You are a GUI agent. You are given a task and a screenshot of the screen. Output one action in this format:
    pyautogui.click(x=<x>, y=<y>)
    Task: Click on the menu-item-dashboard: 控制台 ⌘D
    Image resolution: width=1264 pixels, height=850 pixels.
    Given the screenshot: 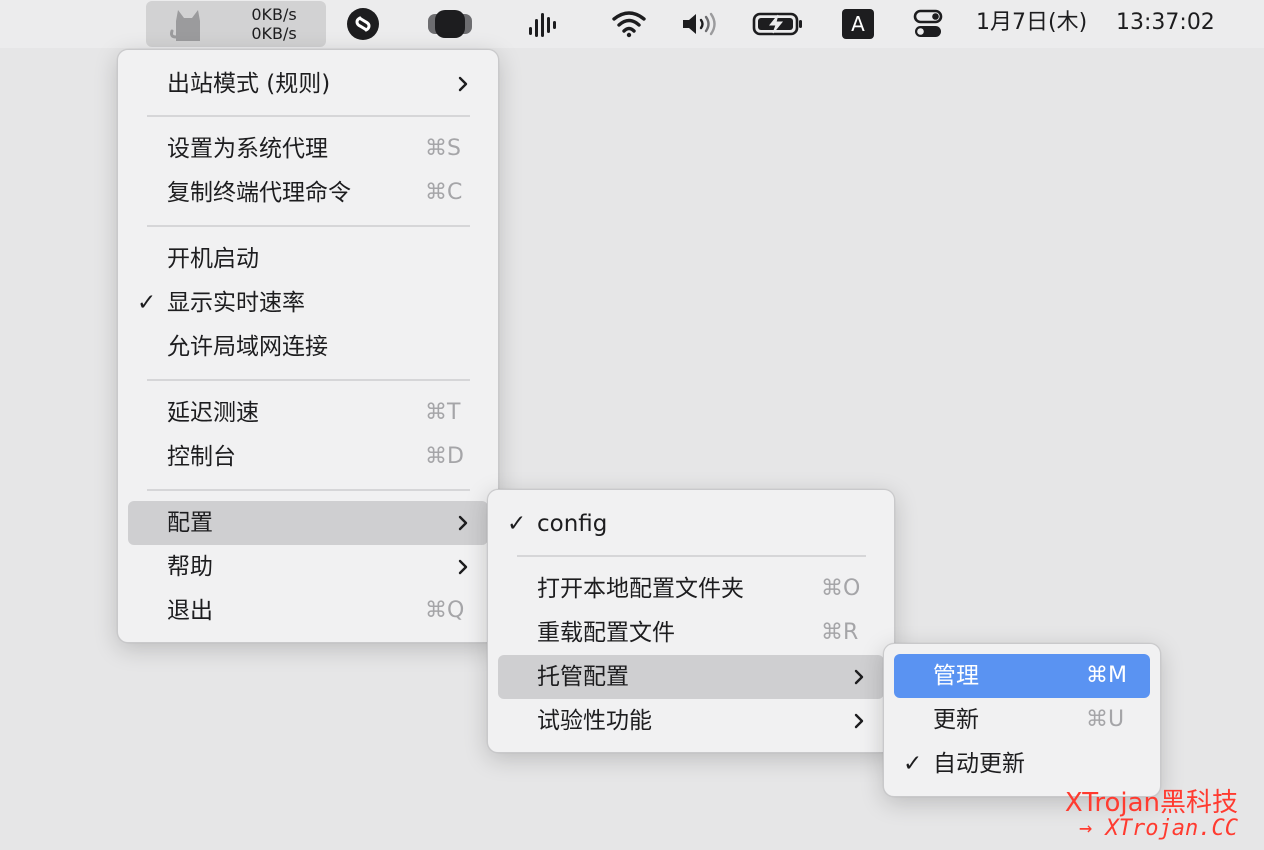 What is the action you would take?
    pyautogui.click(x=308, y=457)
    